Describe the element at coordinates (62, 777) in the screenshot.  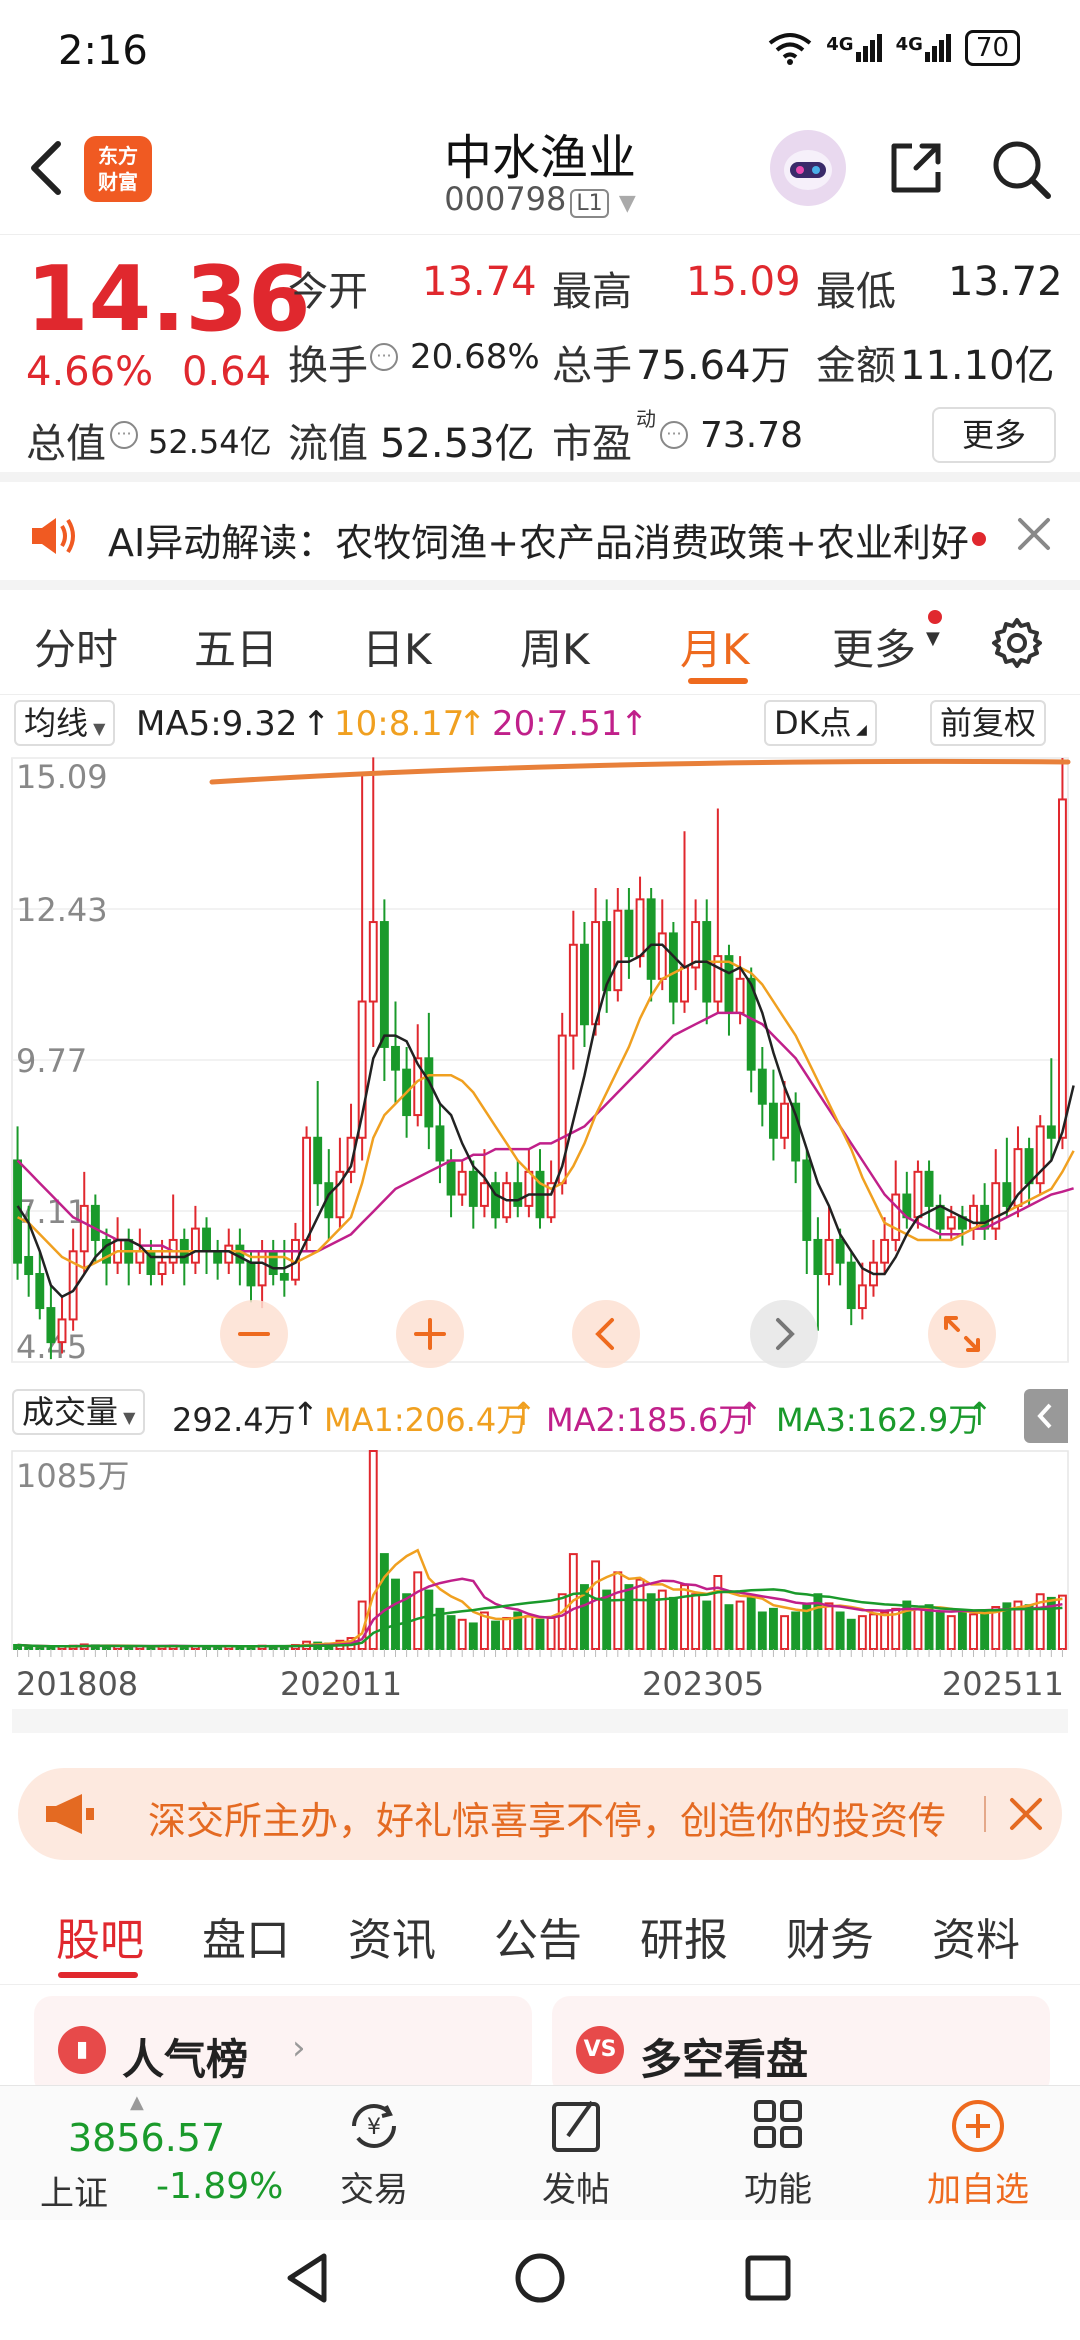
I see `y-tick-label: 15.09` at that location.